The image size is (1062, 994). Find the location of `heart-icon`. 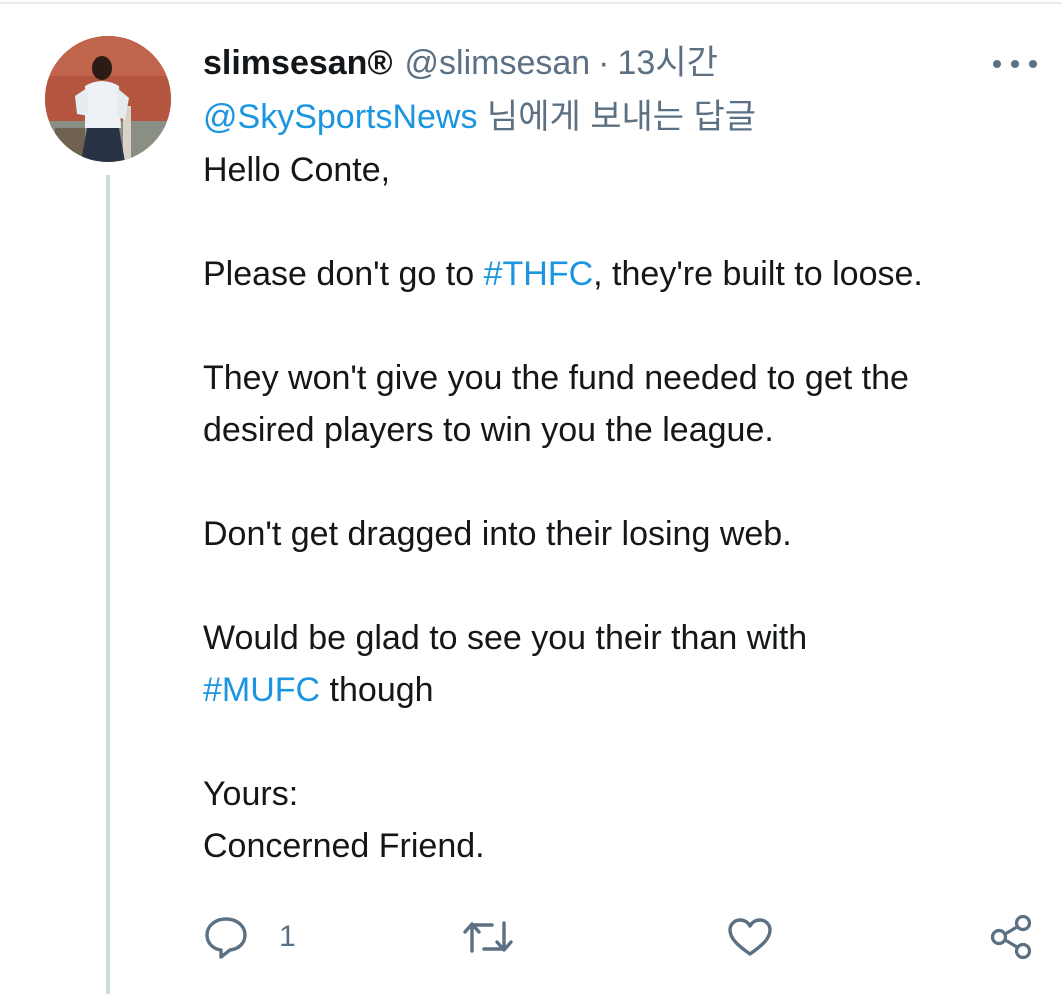

heart-icon is located at coordinates (750, 937).